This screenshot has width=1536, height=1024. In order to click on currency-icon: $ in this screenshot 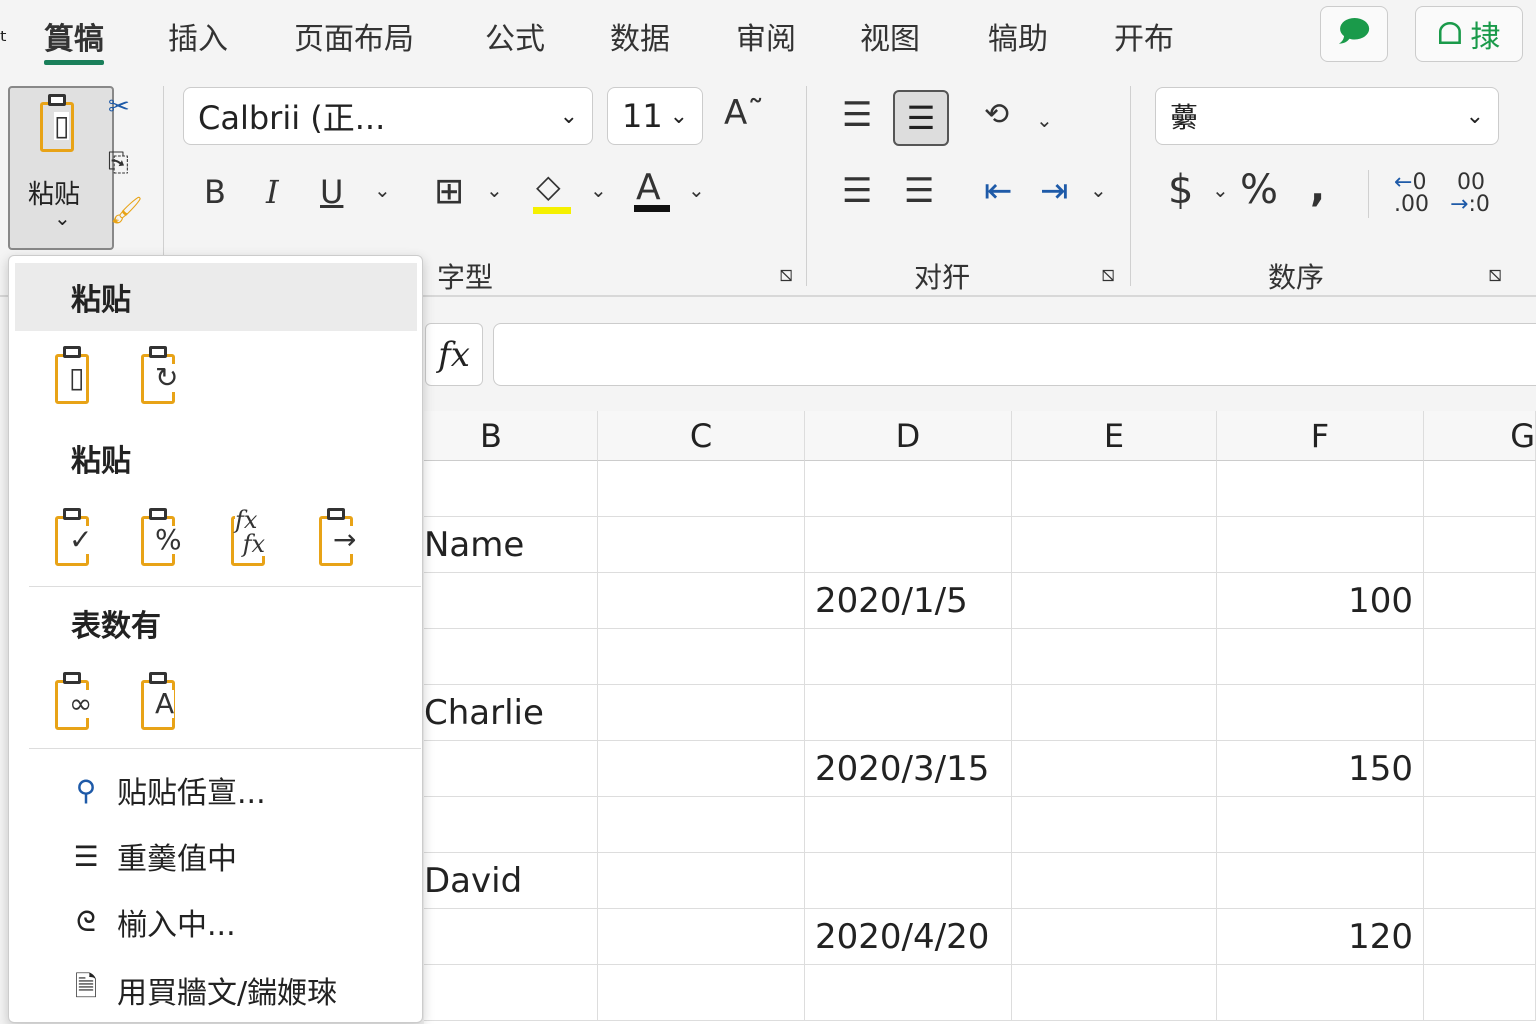, I will do `click(1180, 190)`.